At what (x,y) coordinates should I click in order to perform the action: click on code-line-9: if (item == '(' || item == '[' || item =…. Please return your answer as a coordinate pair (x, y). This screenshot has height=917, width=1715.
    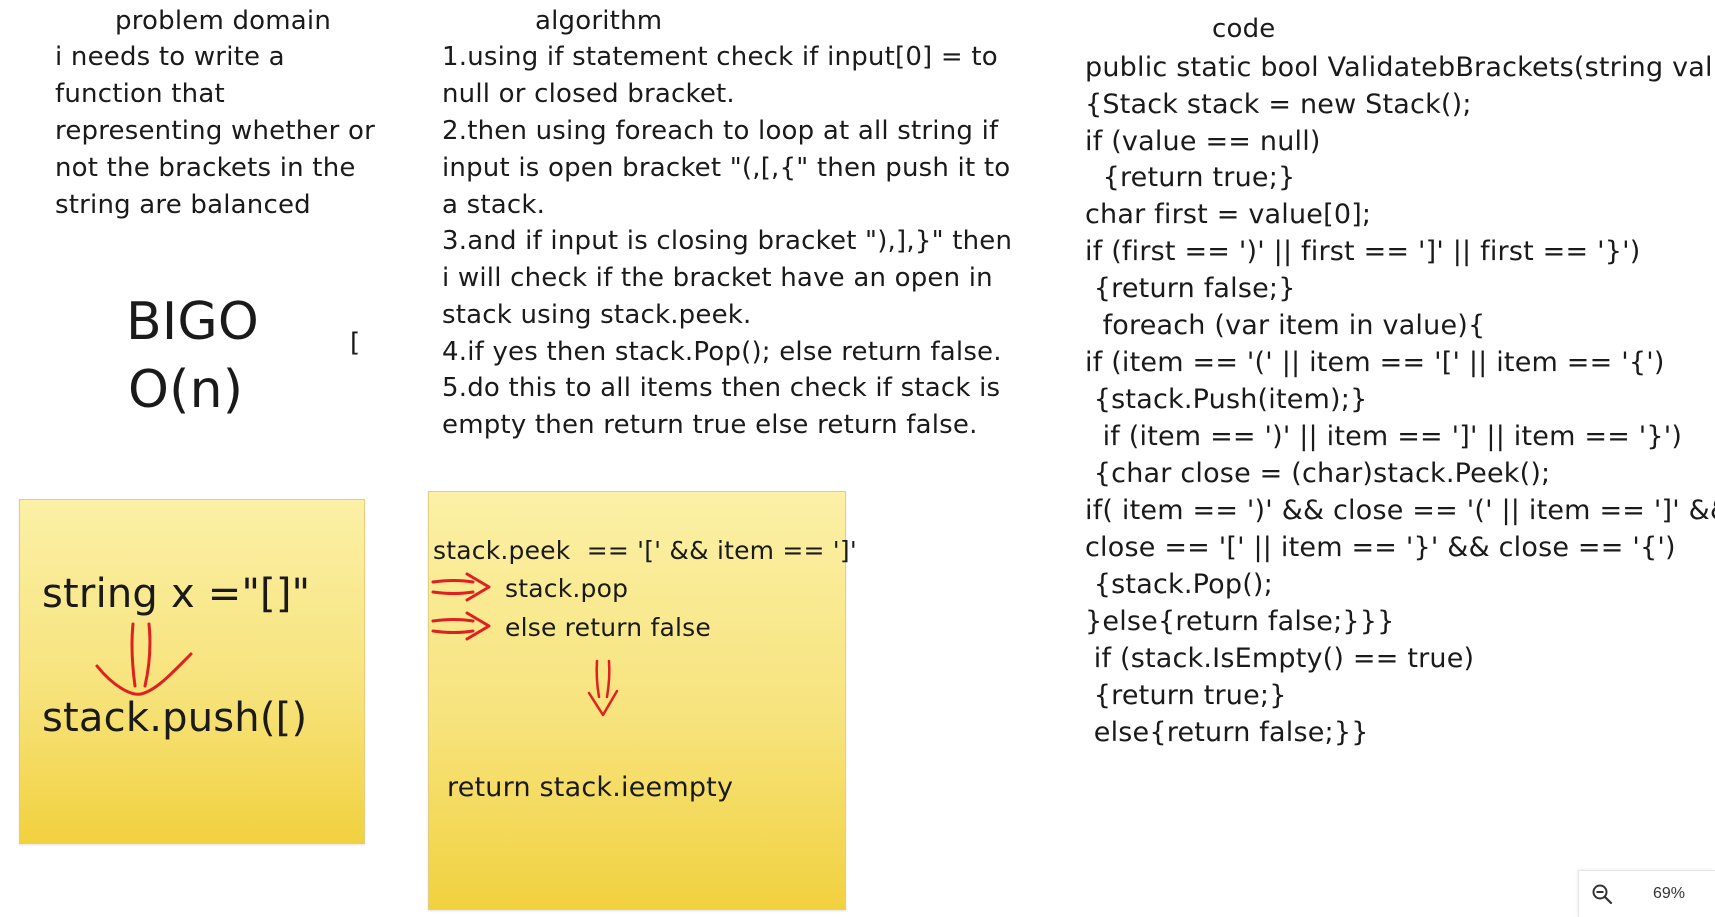
    Looking at the image, I should click on (1375, 362).